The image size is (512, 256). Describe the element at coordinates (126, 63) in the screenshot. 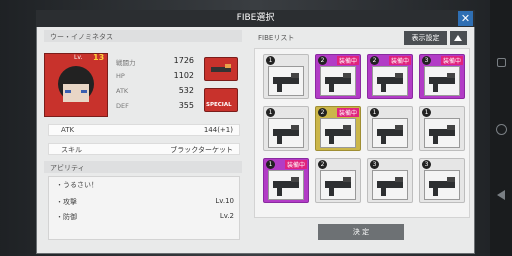

I see `stat-label-power: 戦闘力` at that location.